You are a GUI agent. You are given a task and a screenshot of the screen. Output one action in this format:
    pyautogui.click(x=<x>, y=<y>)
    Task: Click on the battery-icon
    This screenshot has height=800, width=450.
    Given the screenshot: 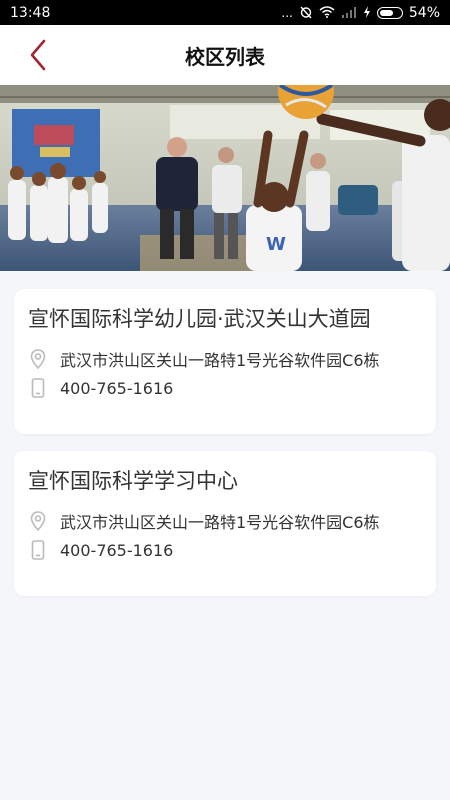 What is the action you would take?
    pyautogui.click(x=389, y=12)
    